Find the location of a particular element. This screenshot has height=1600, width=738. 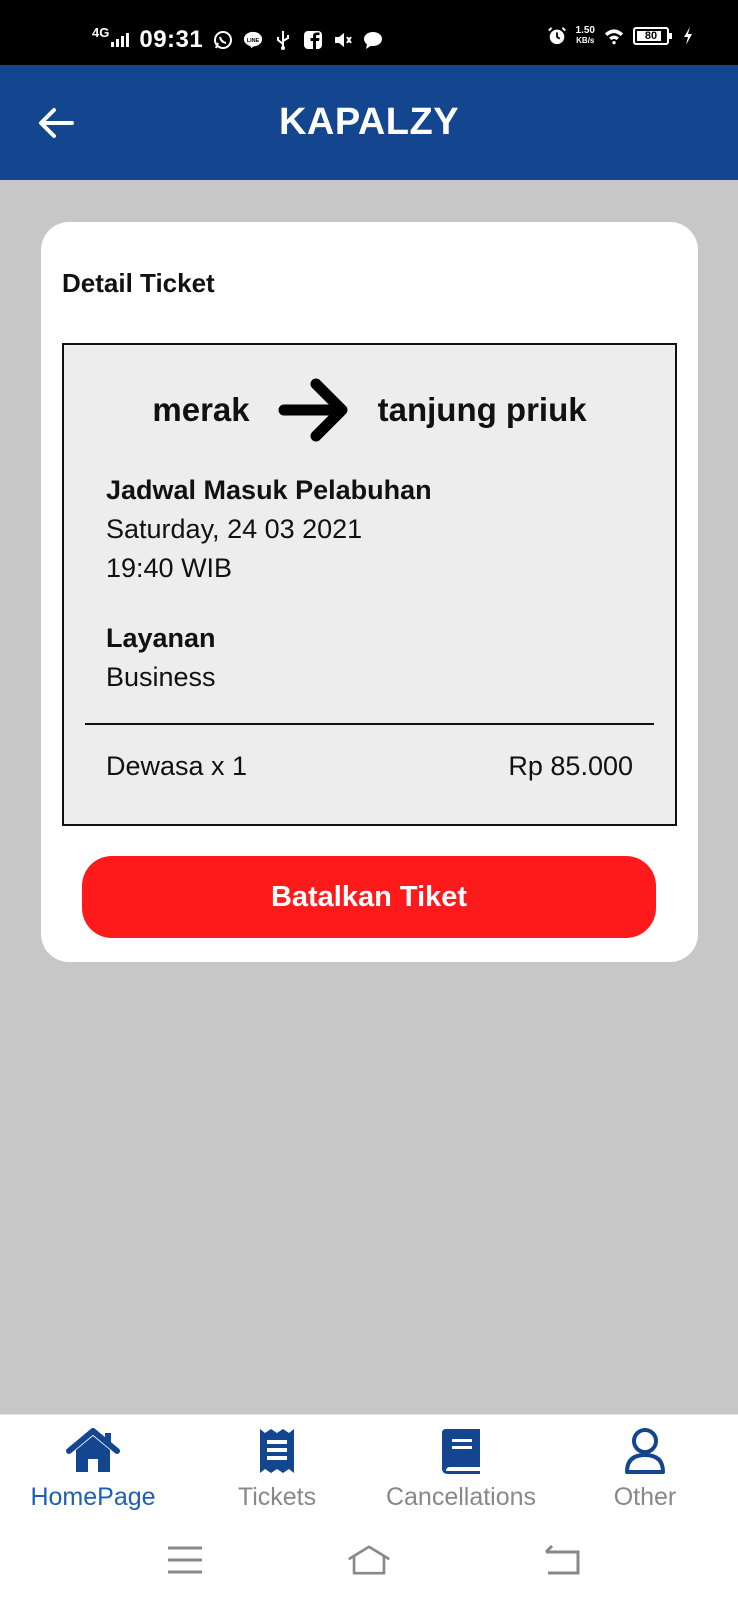

nav-homepage: HomePage is located at coordinates (93, 1468).